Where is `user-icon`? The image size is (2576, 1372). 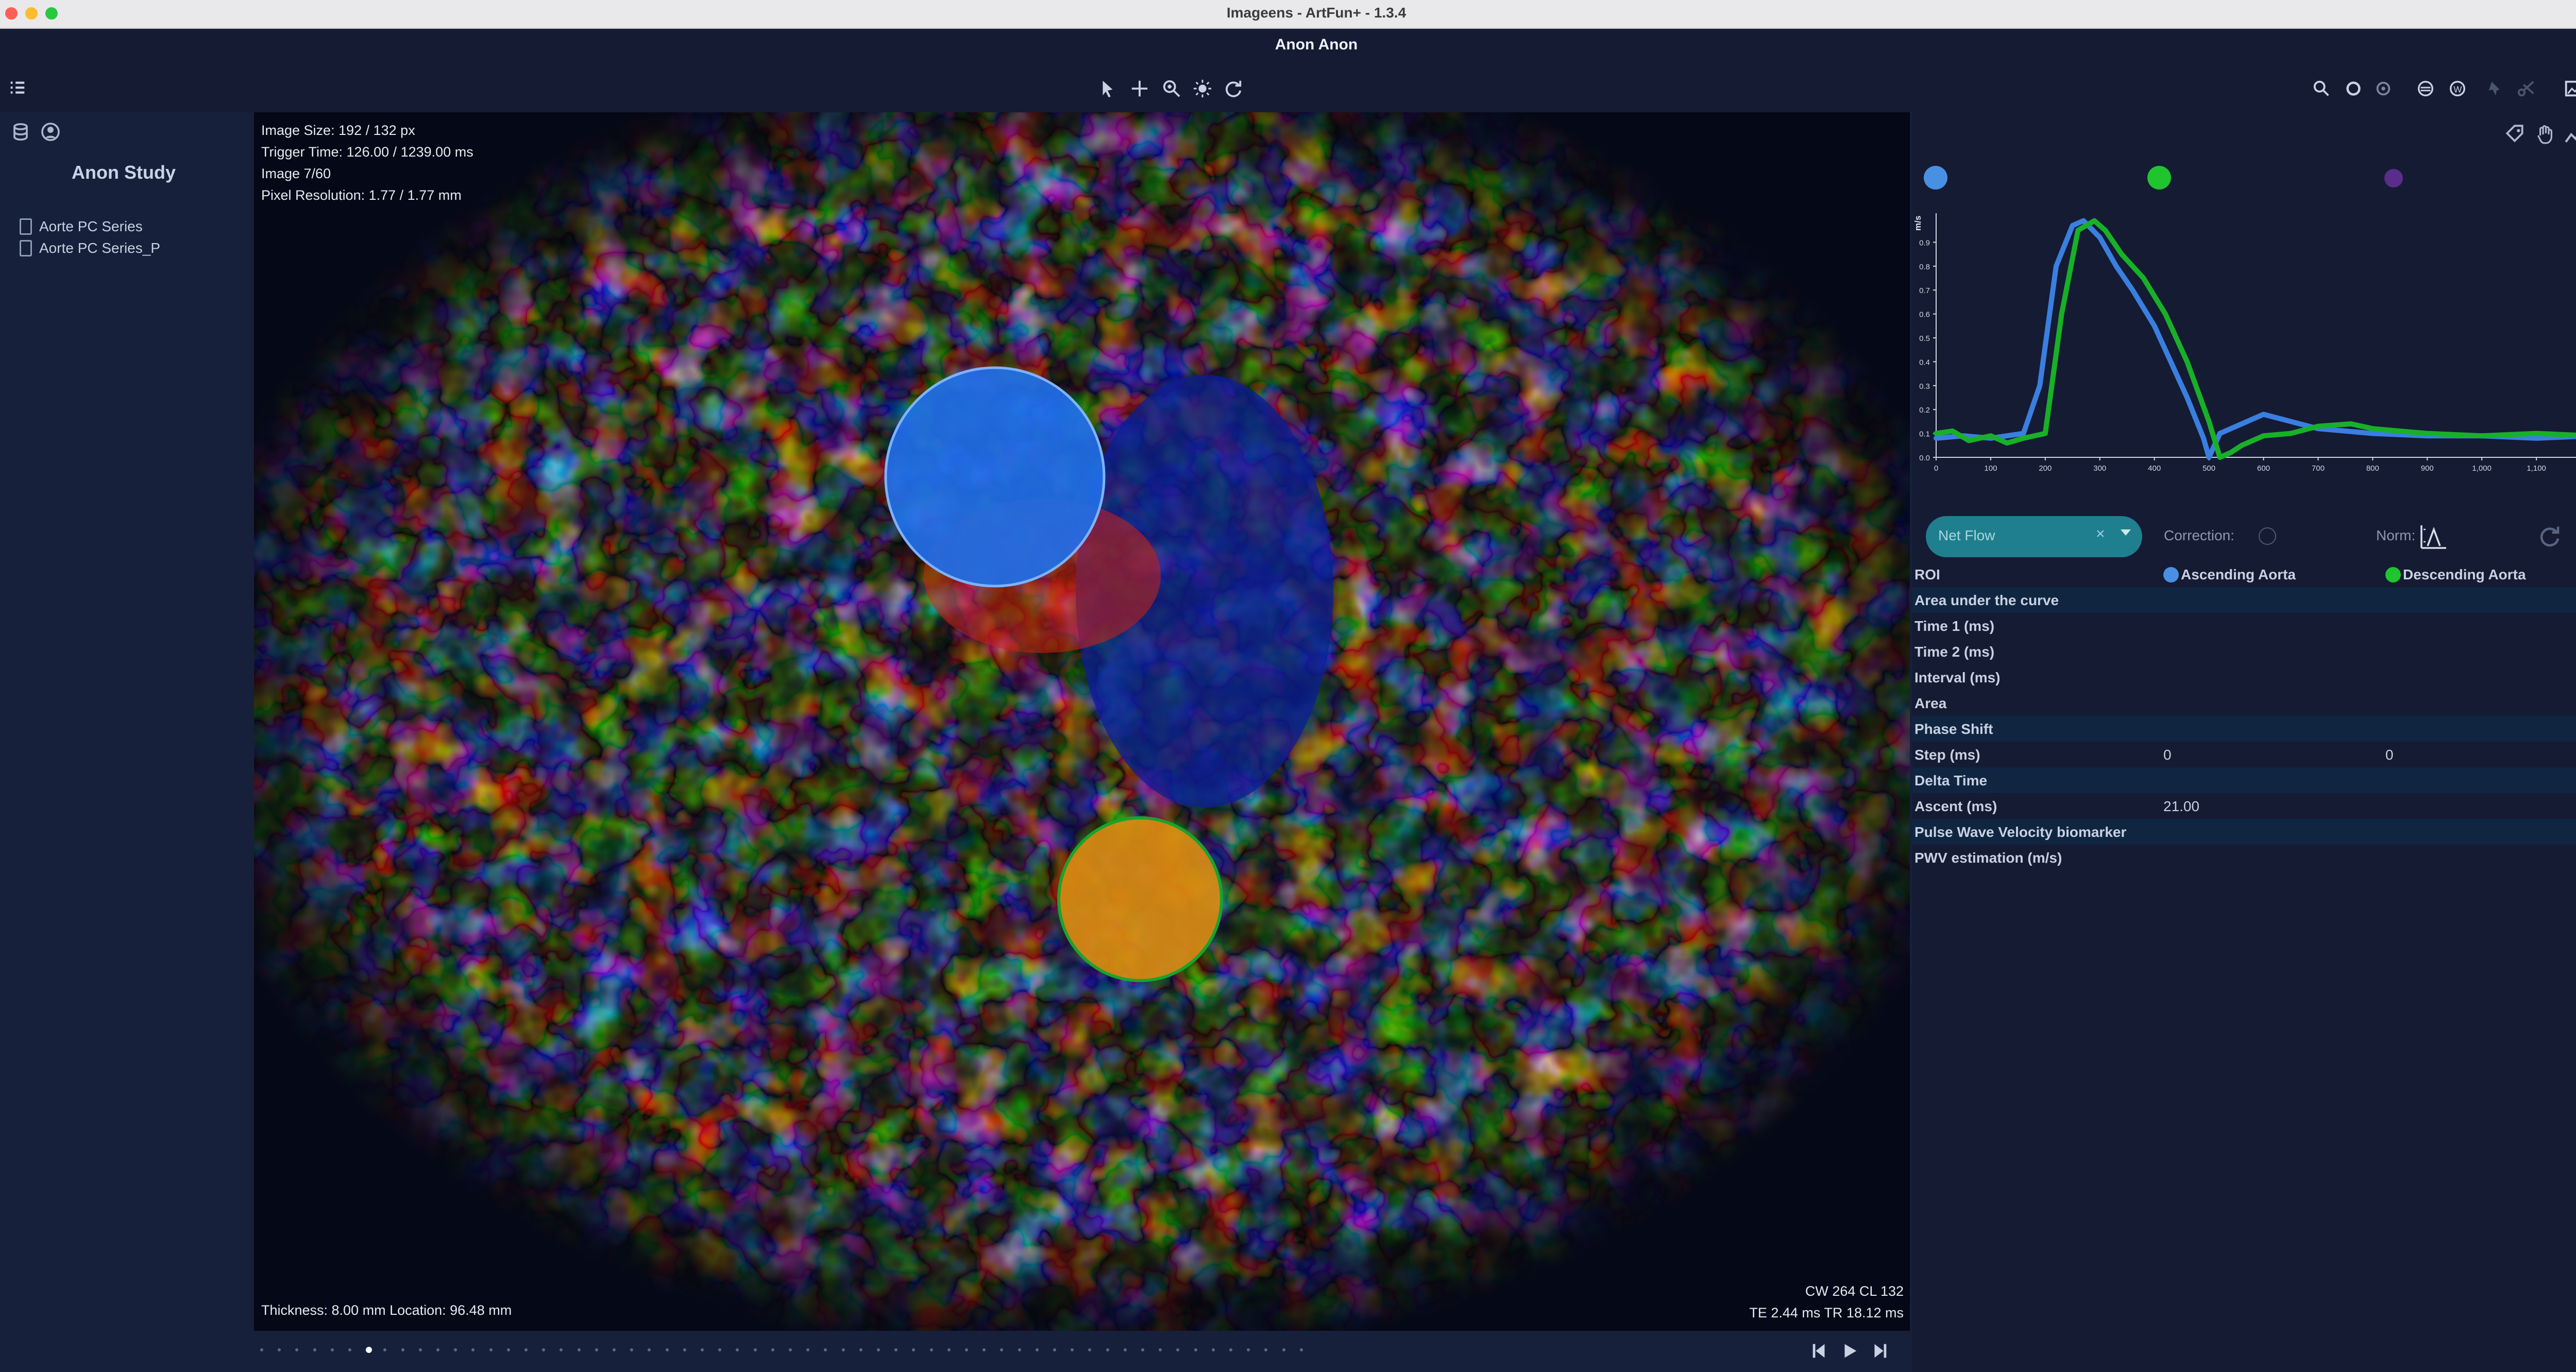 user-icon is located at coordinates (51, 132).